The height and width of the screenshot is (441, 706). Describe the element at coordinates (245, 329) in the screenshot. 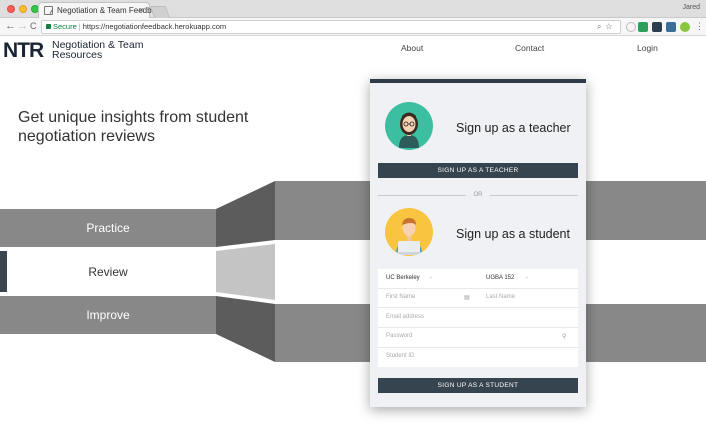

I see `funnel-connector-bottom` at that location.